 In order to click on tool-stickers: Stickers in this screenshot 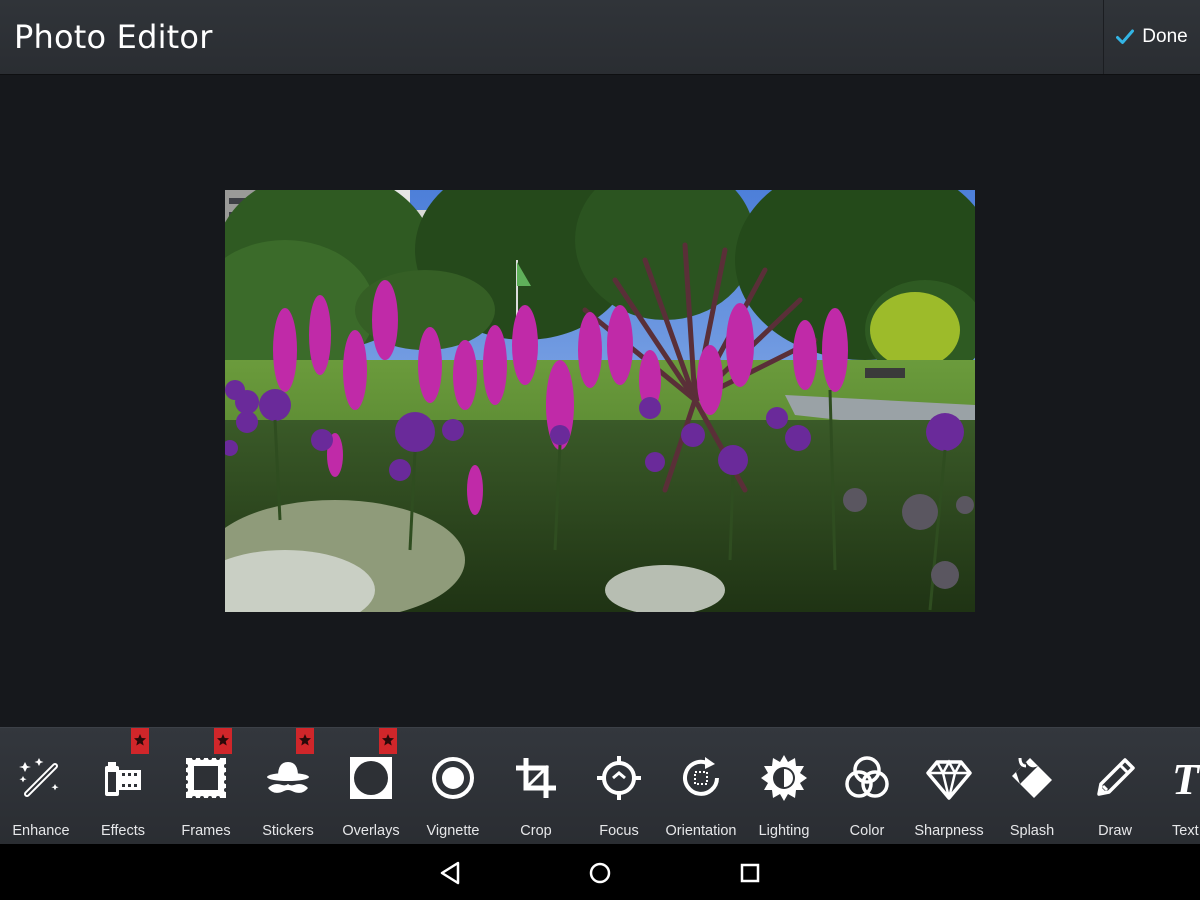, I will do `click(288, 786)`.